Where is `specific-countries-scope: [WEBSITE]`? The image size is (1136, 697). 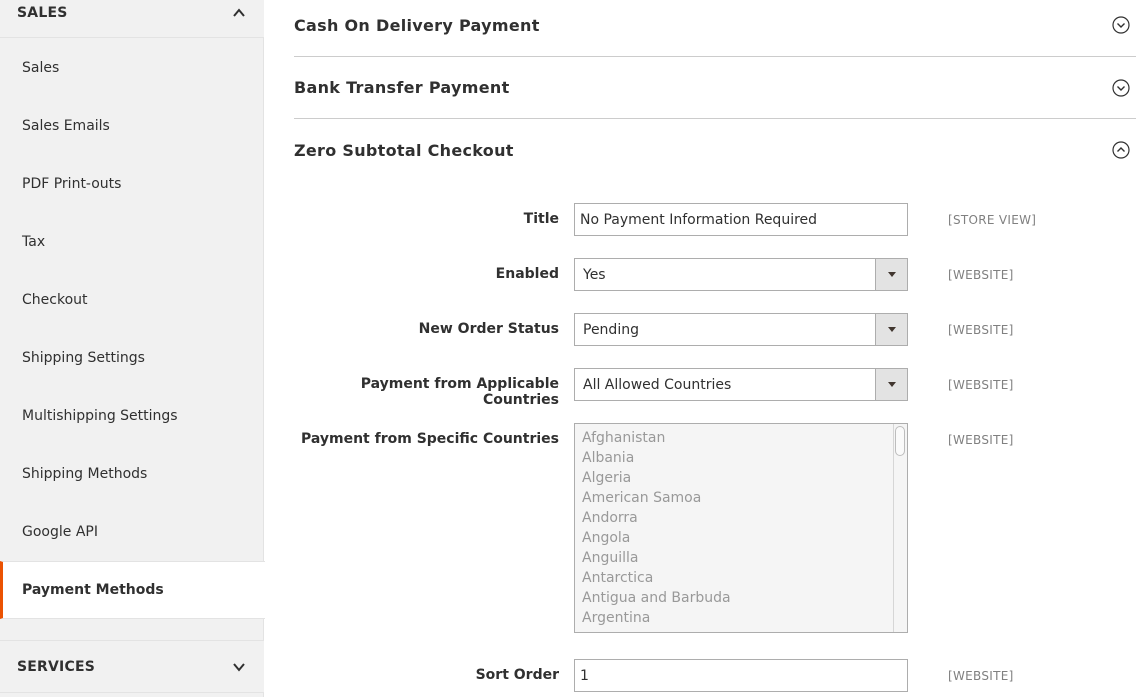
specific-countries-scope: [WEBSITE] is located at coordinates (981, 440).